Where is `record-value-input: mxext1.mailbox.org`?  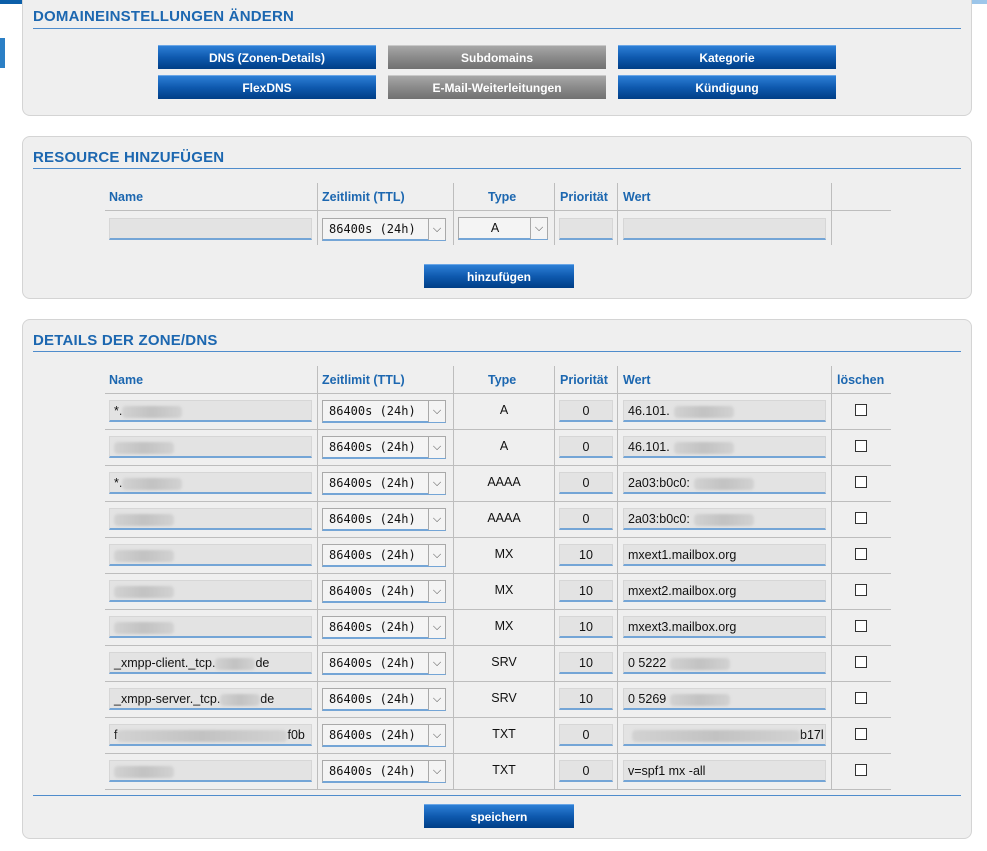 record-value-input: mxext1.mailbox.org is located at coordinates (724, 555).